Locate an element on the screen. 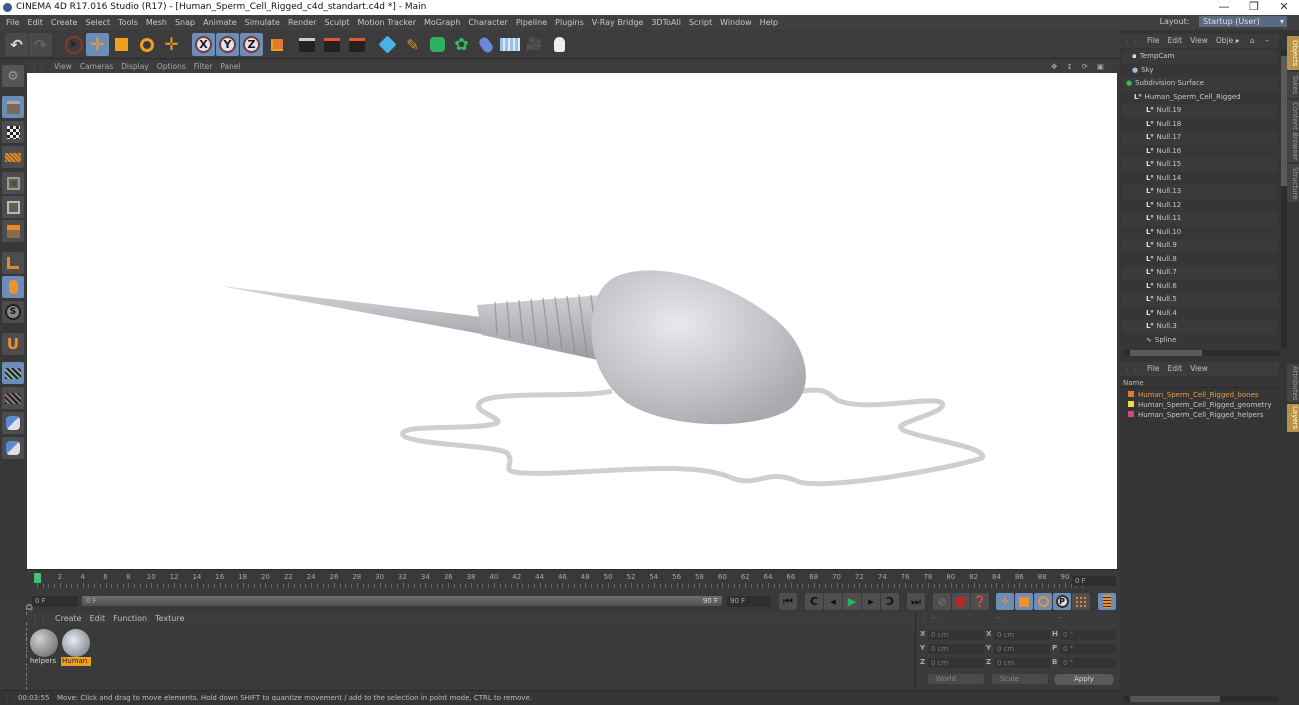 The width and height of the screenshot is (1299, 705). z-axis-button: Z is located at coordinates (251, 44).